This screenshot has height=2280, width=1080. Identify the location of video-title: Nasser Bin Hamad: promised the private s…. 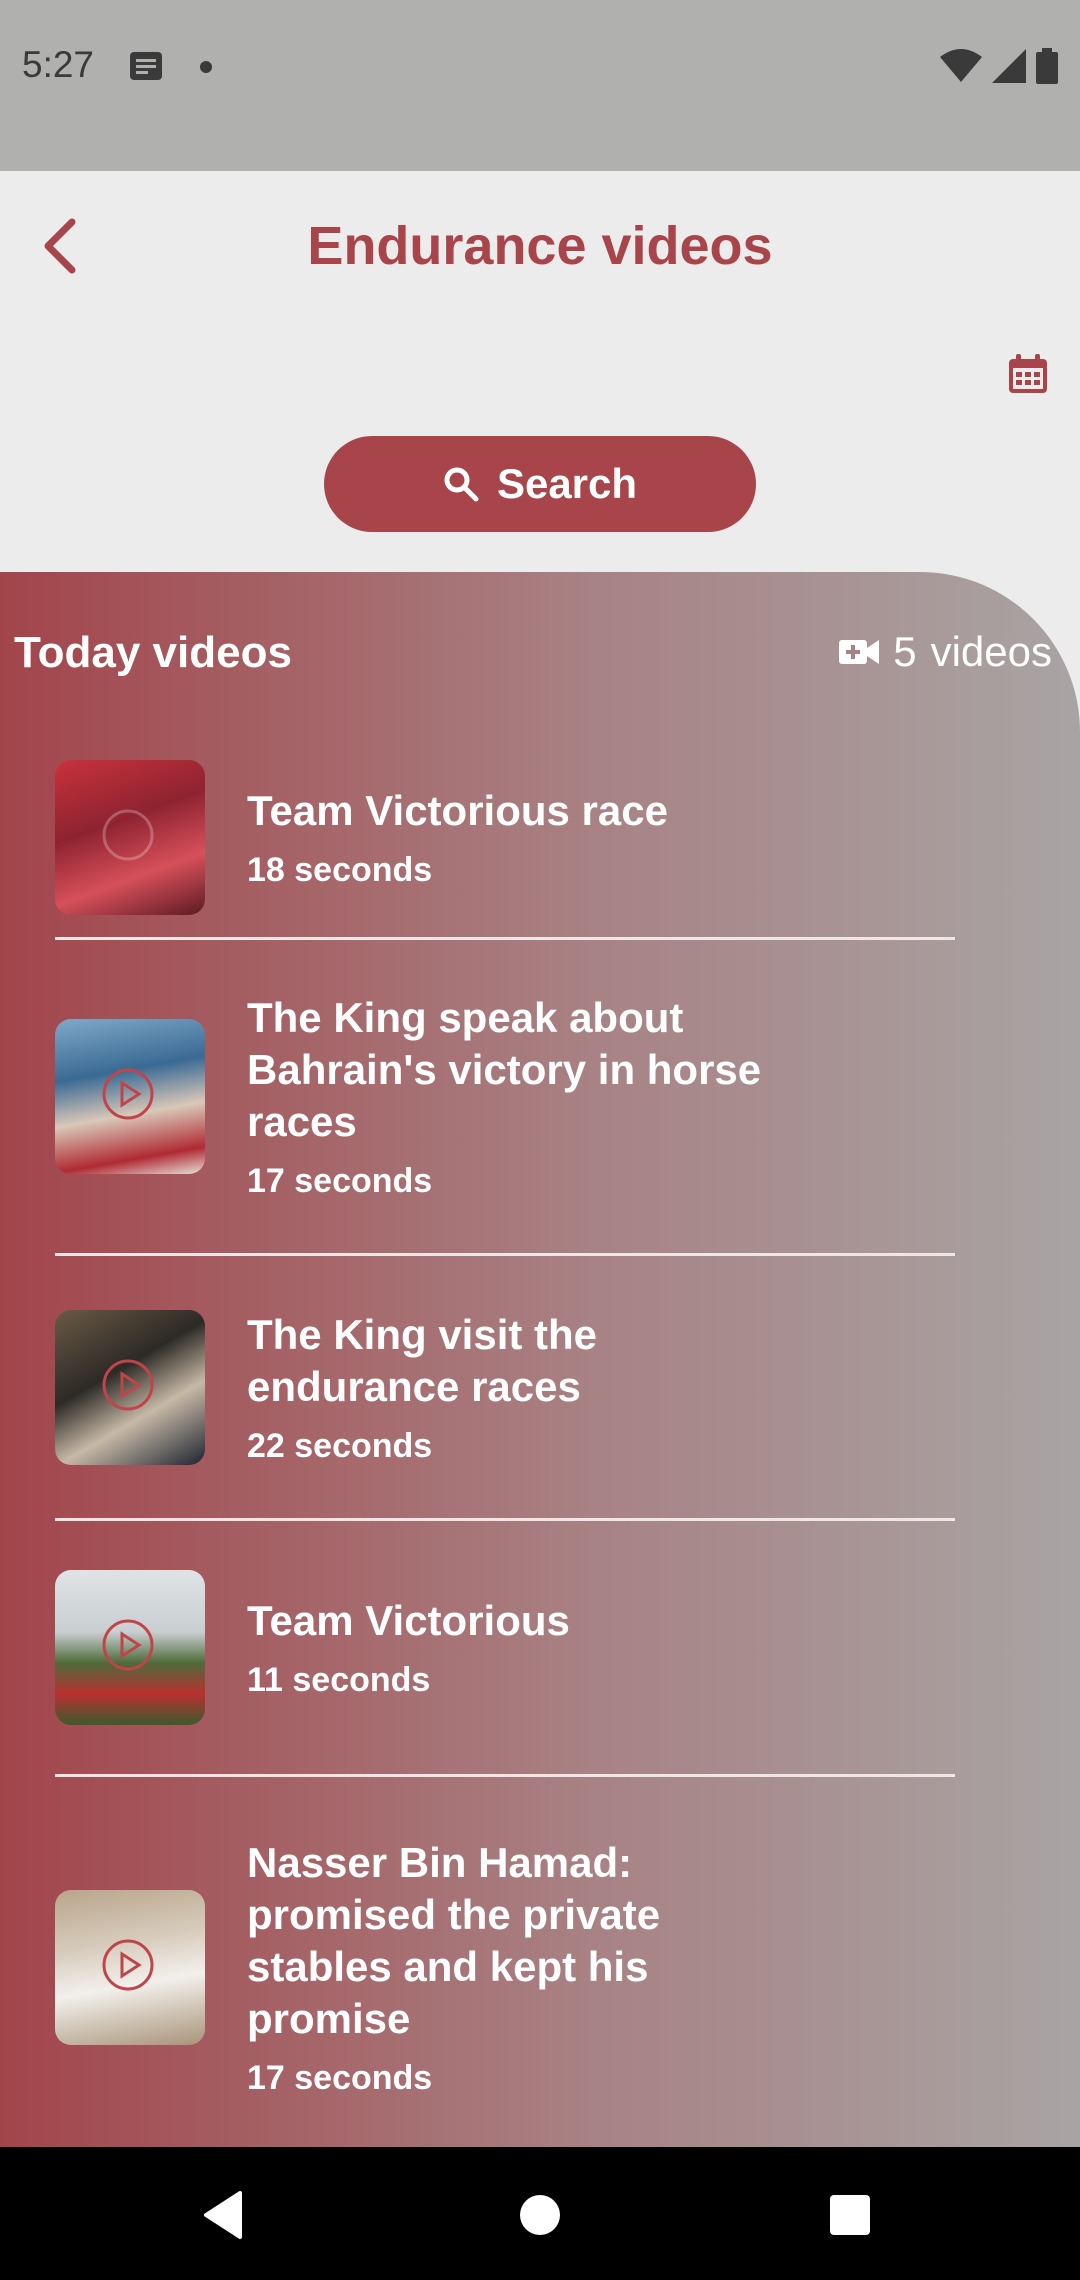
(454, 1940).